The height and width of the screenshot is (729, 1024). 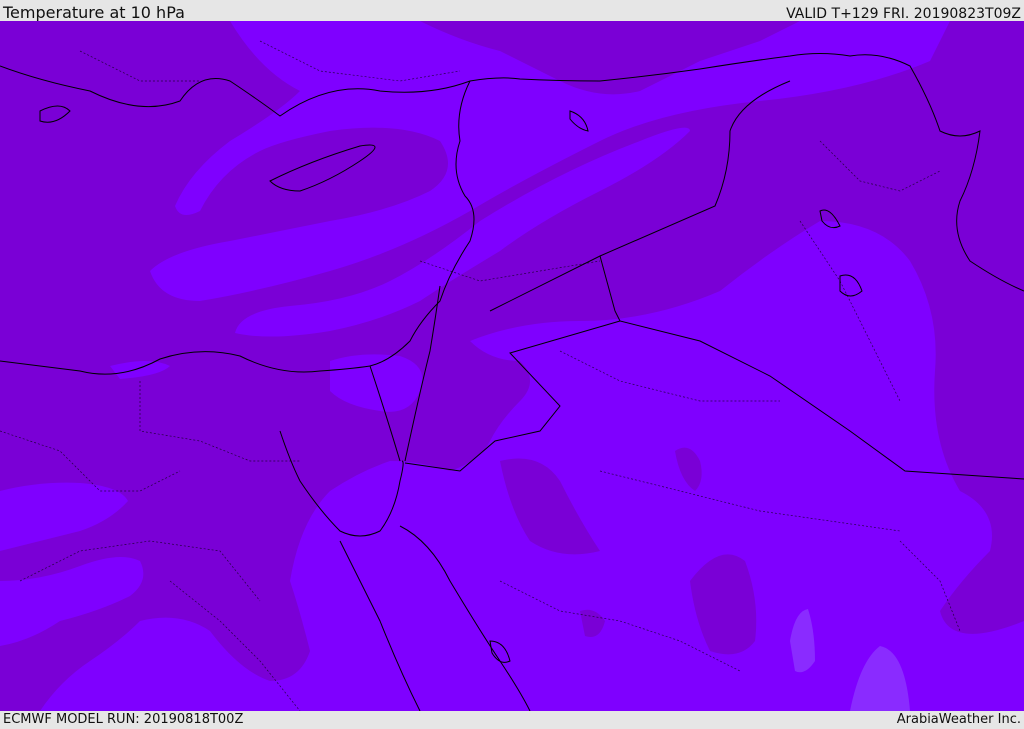 What do you see at coordinates (958, 719) in the screenshot?
I see `brand-label: ArabiaWeather Inc.` at bounding box center [958, 719].